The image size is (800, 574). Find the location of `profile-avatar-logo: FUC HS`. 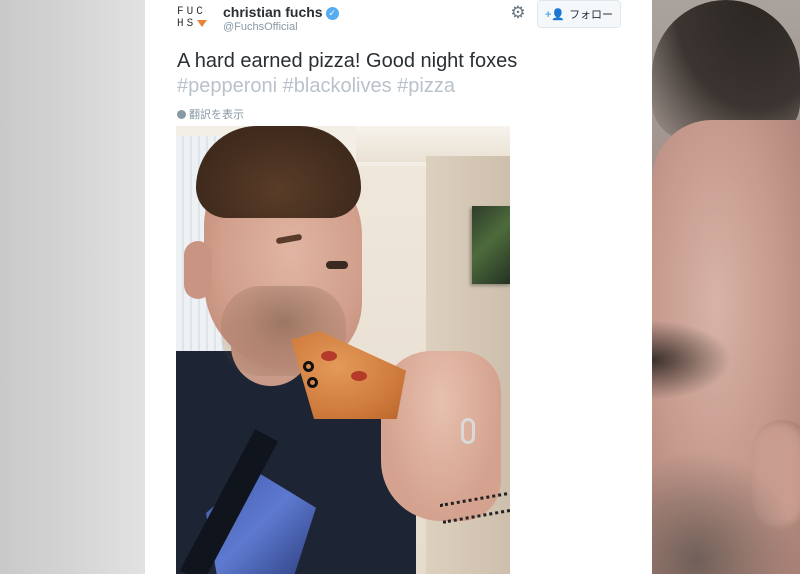

profile-avatar-logo: FUC HS is located at coordinates (197, 19).